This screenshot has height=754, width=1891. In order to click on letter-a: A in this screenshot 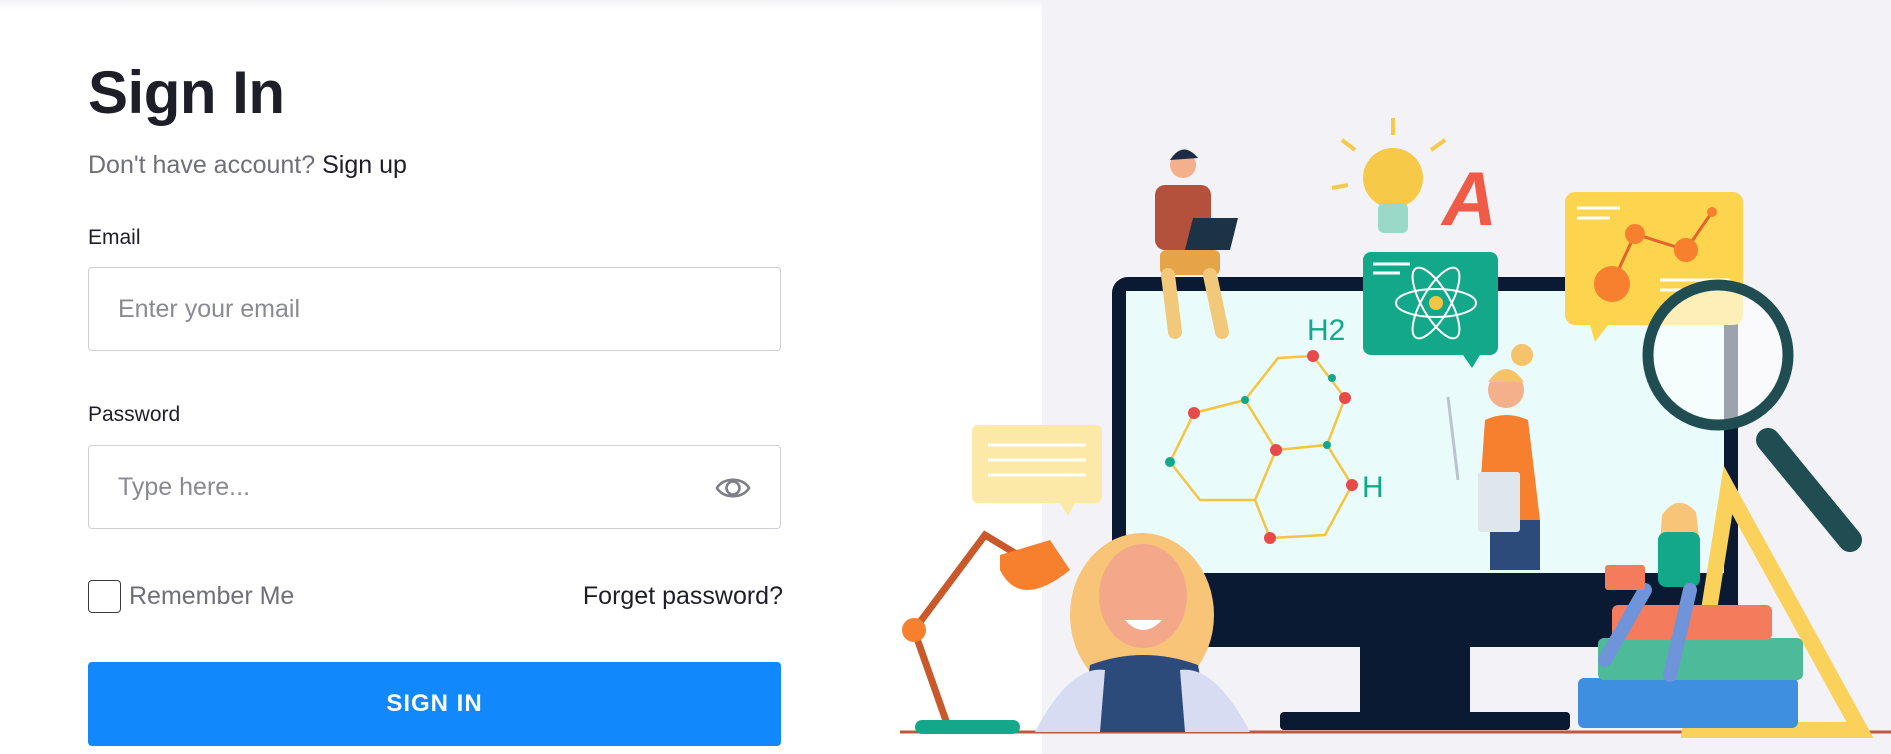, I will do `click(1468, 199)`.